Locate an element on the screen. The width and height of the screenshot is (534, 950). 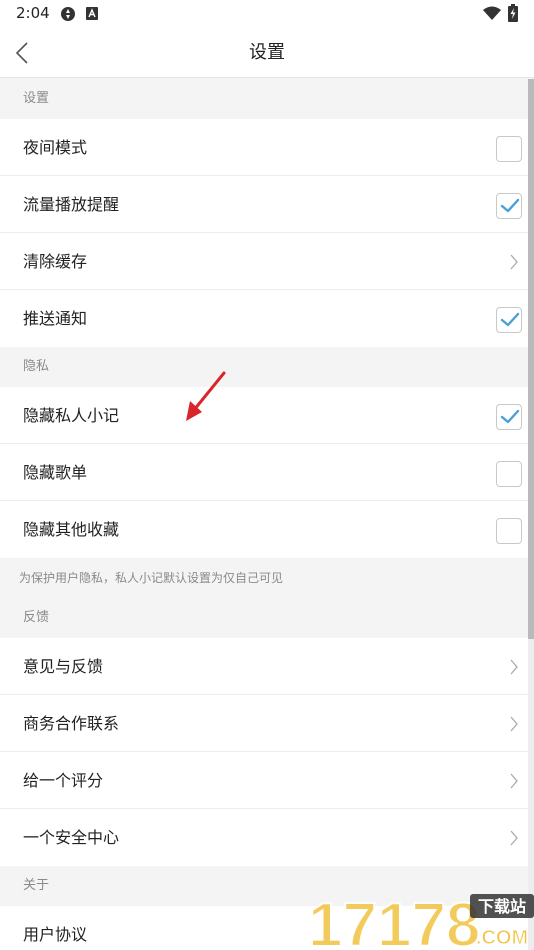
annotation-arrow-icon is located at coordinates (206, 396).